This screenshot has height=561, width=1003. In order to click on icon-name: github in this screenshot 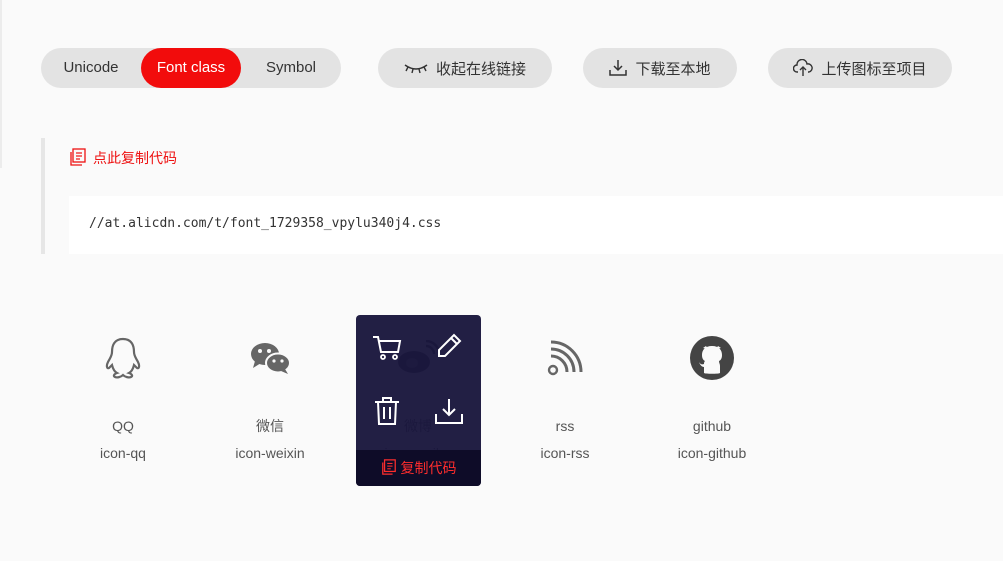, I will do `click(712, 426)`.